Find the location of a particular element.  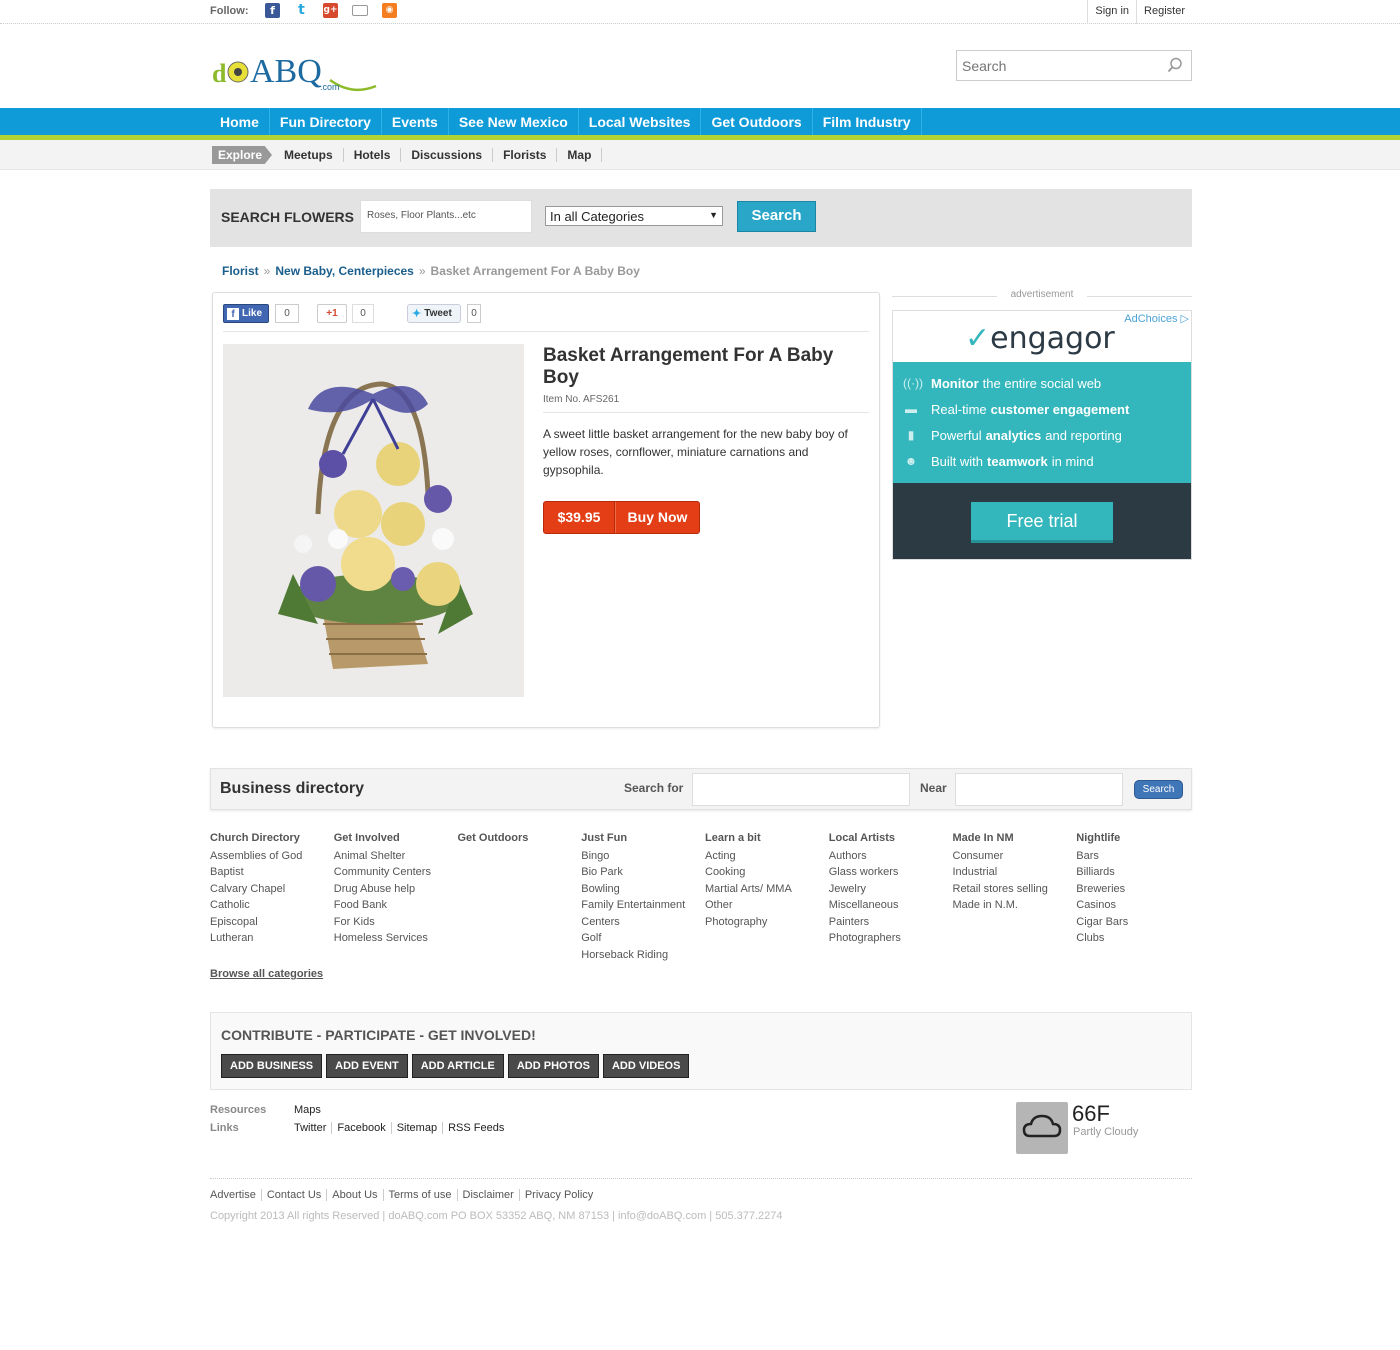

tweet-button: ✦ Tweet is located at coordinates (434, 313).